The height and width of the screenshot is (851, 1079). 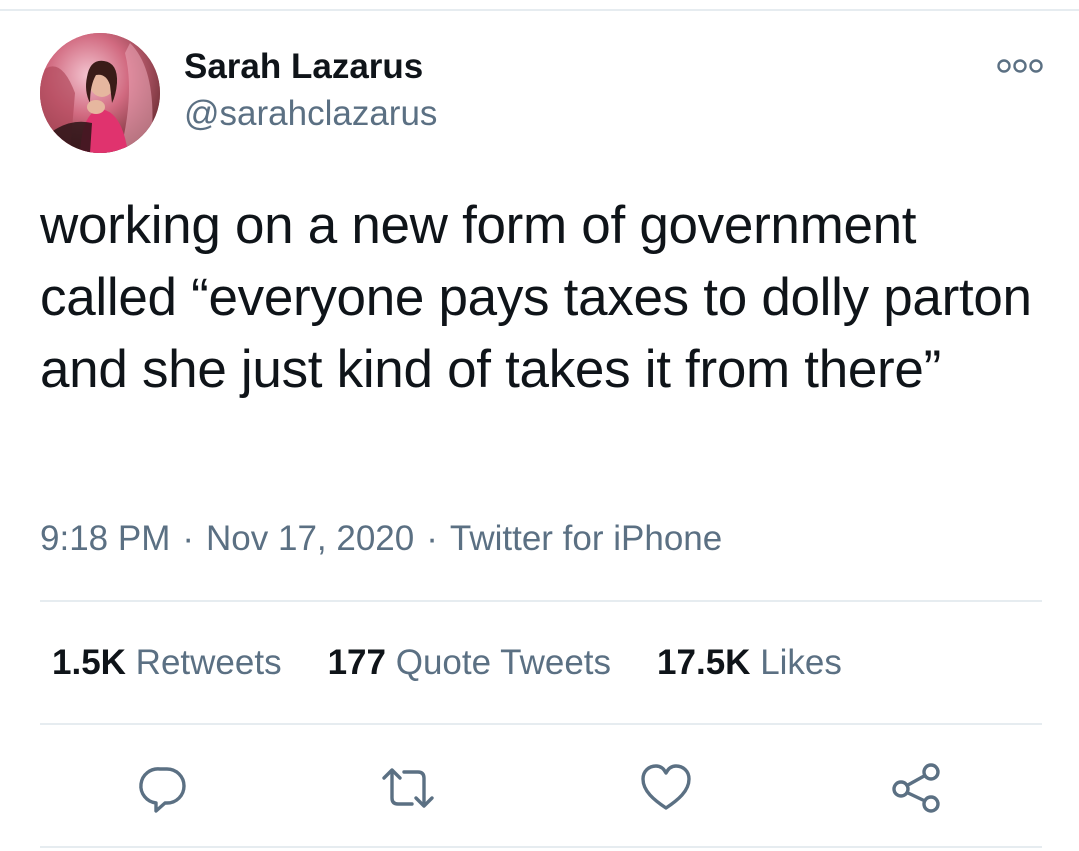 I want to click on tweet-metadata: 9:18 PM · Nov 17, 2020 · Twitter for iPhone, so click(x=381, y=539).